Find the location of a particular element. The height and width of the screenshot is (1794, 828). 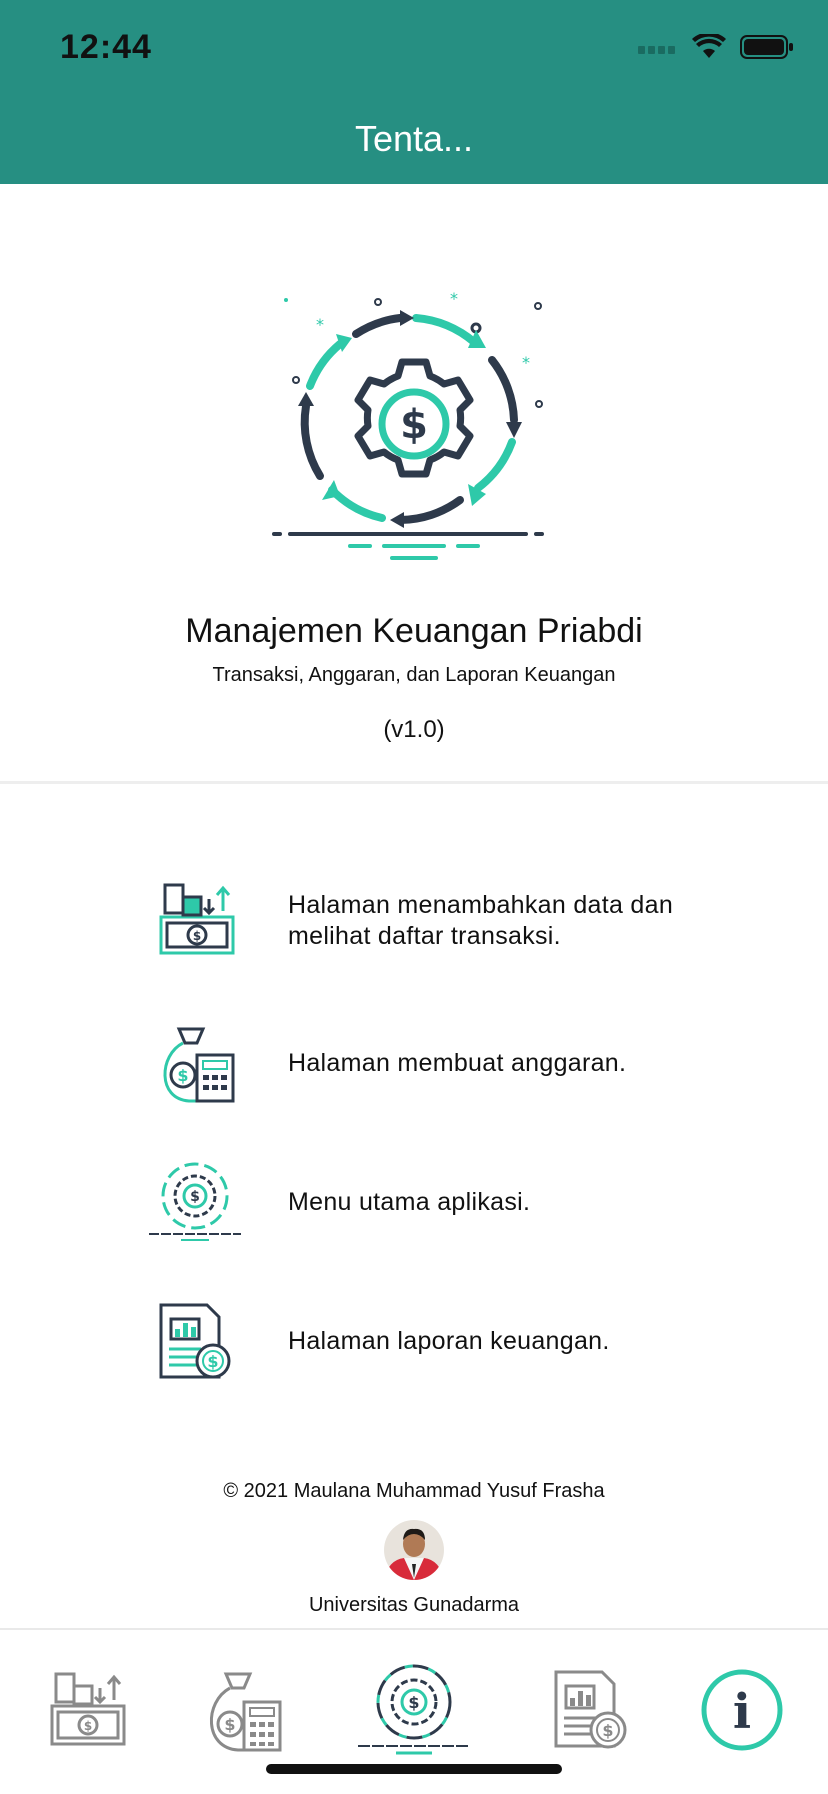

svg-text: i is located at coordinates (742, 1712).